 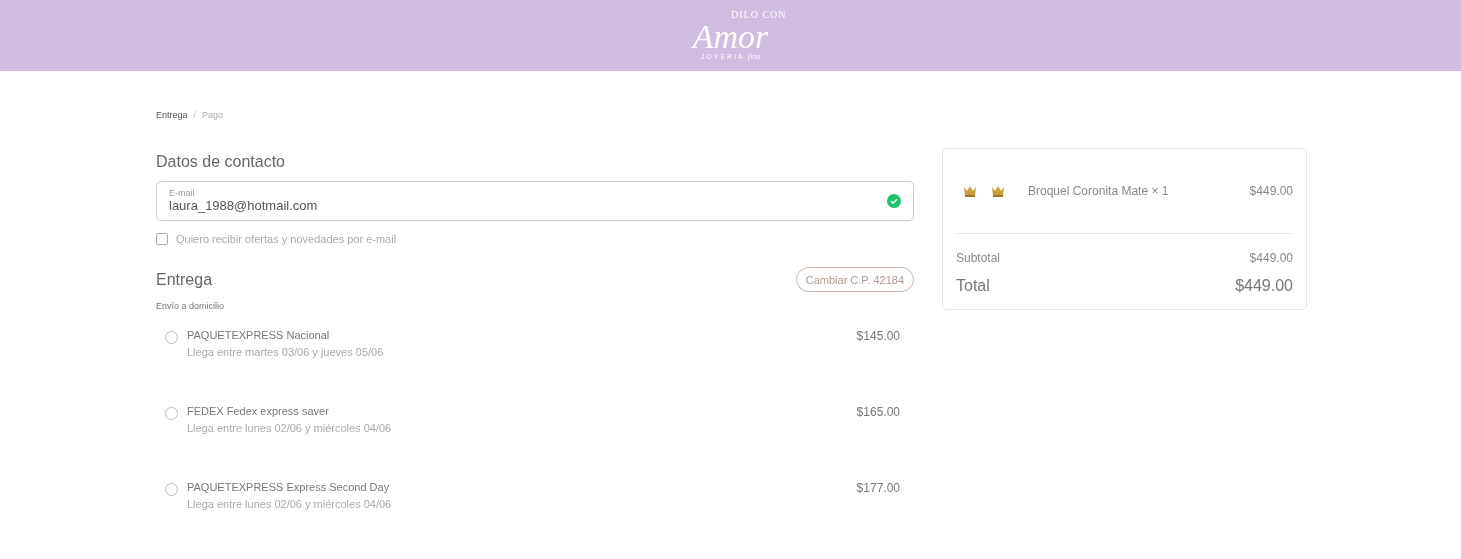 What do you see at coordinates (286, 352) in the screenshot?
I see `delivery-estimate: Llega entre martes 03/06 y jueves 05/06` at bounding box center [286, 352].